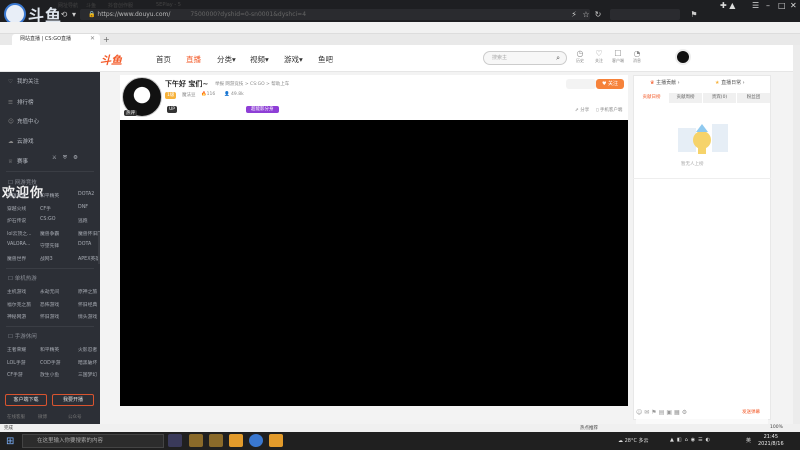  What do you see at coordinates (771, 441) in the screenshot?
I see `taskbar-clock: 21:45 2021/8/16` at bounding box center [771, 441].